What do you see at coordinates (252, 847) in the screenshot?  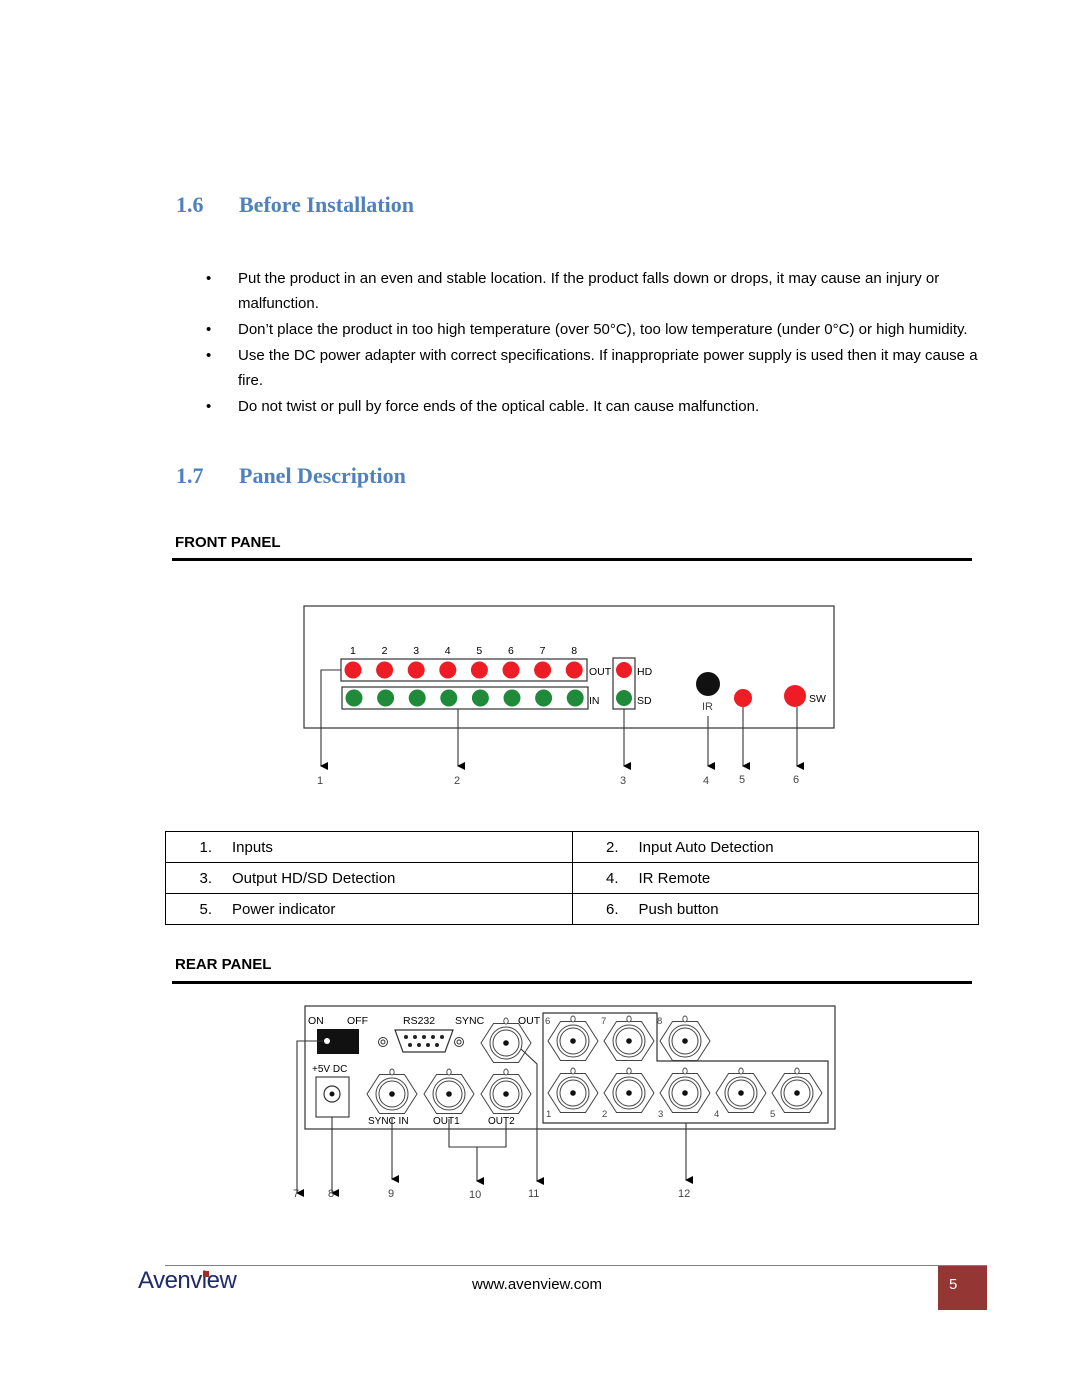 I see `item-label: Inputs` at bounding box center [252, 847].